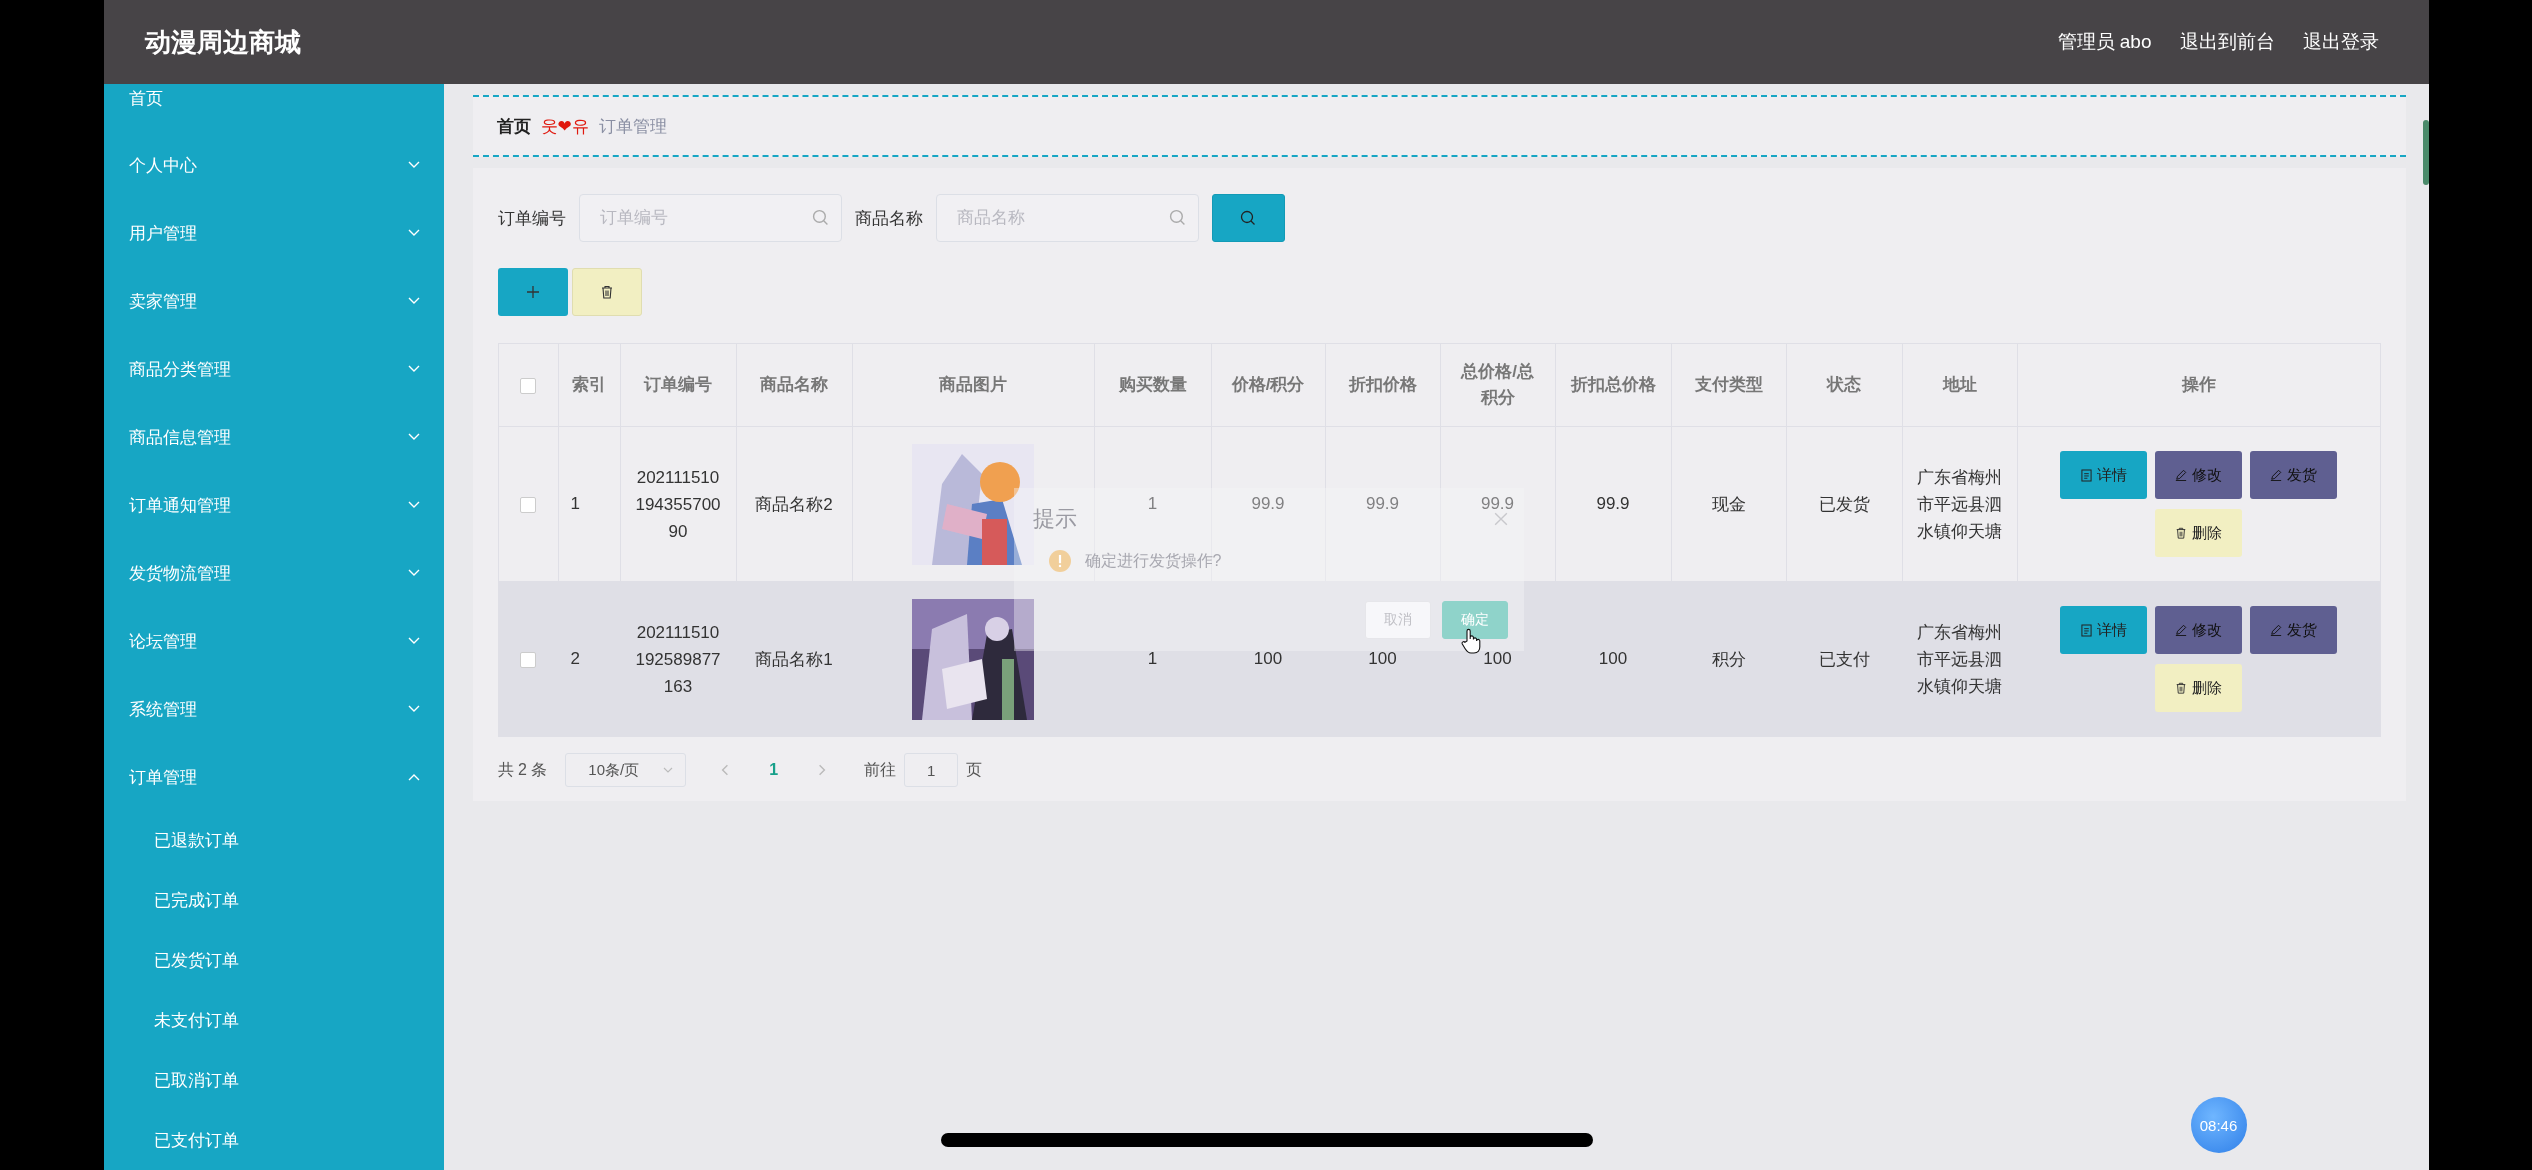  I want to click on delete-button, so click(606, 292).